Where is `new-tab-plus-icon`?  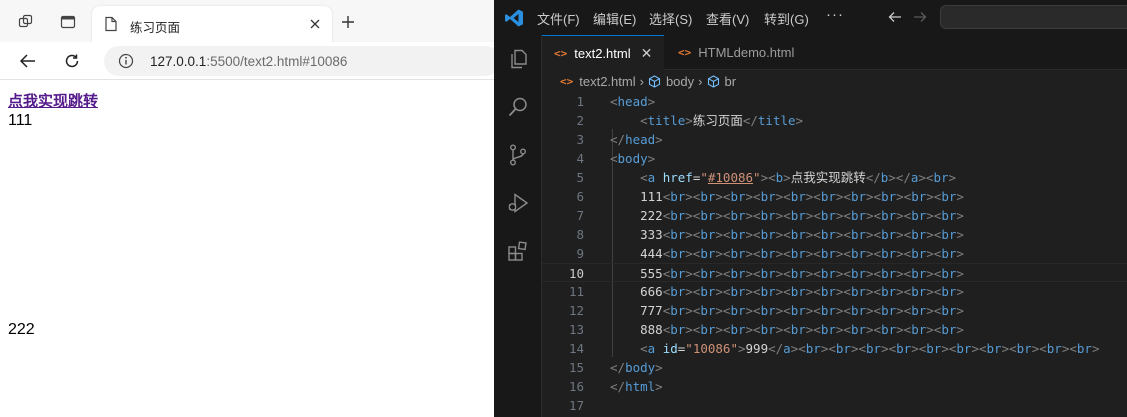
new-tab-plus-icon is located at coordinates (348, 22).